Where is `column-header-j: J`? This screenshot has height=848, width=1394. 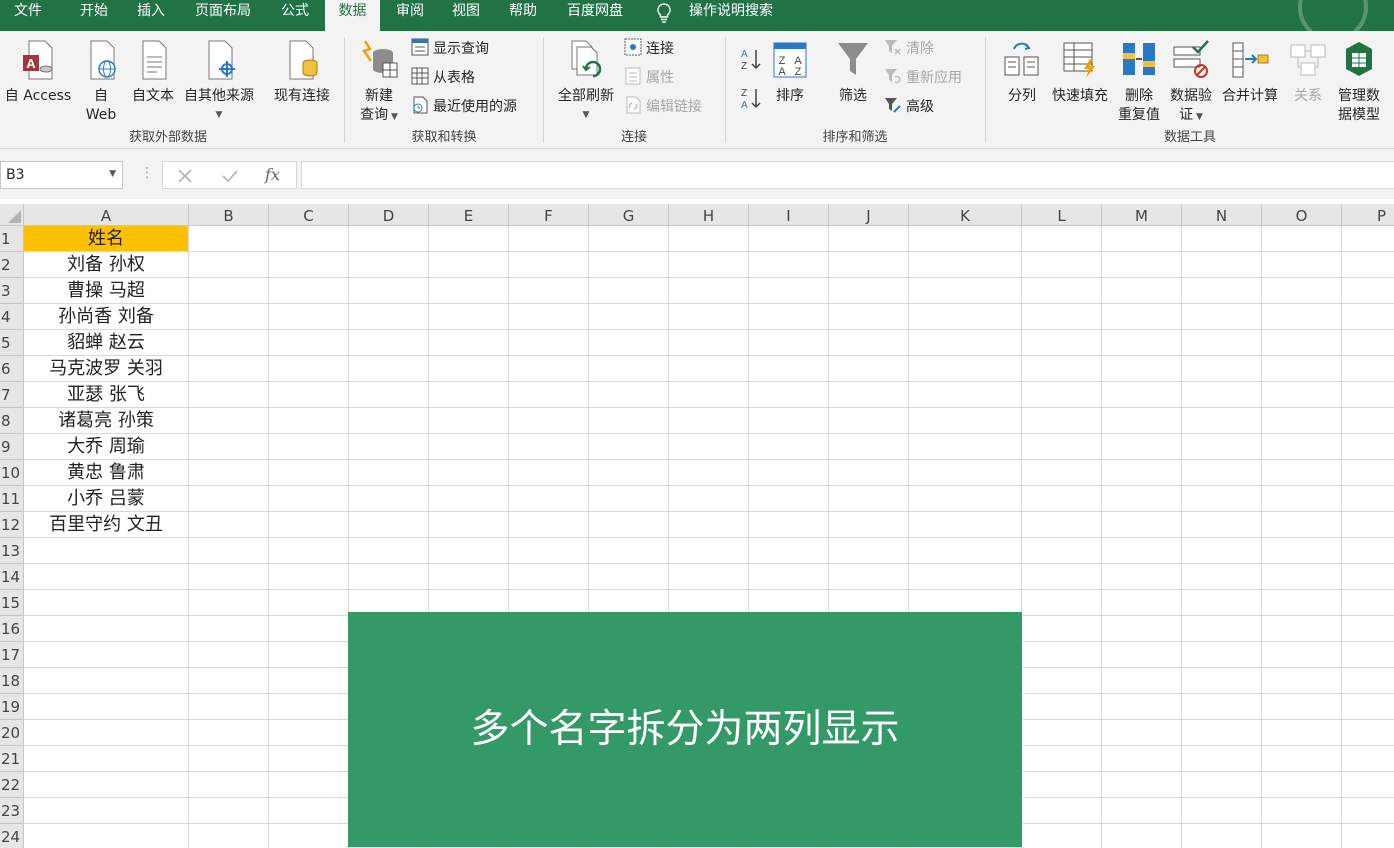 column-header-j: J is located at coordinates (869, 215).